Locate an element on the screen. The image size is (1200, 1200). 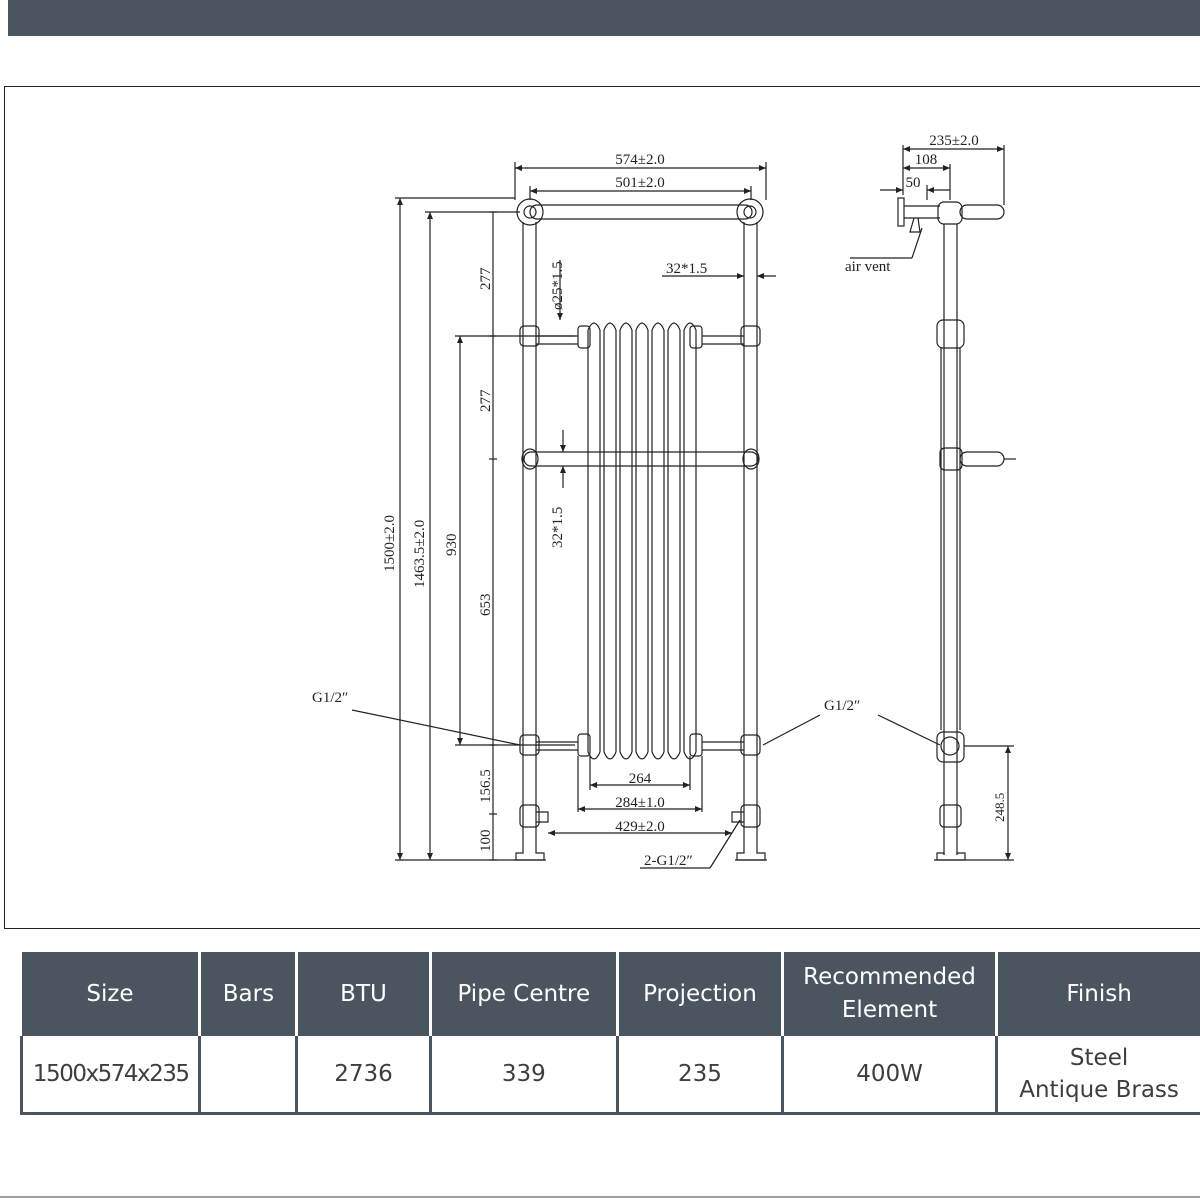
cell-btu: 2736 is located at coordinates (363, 1075).